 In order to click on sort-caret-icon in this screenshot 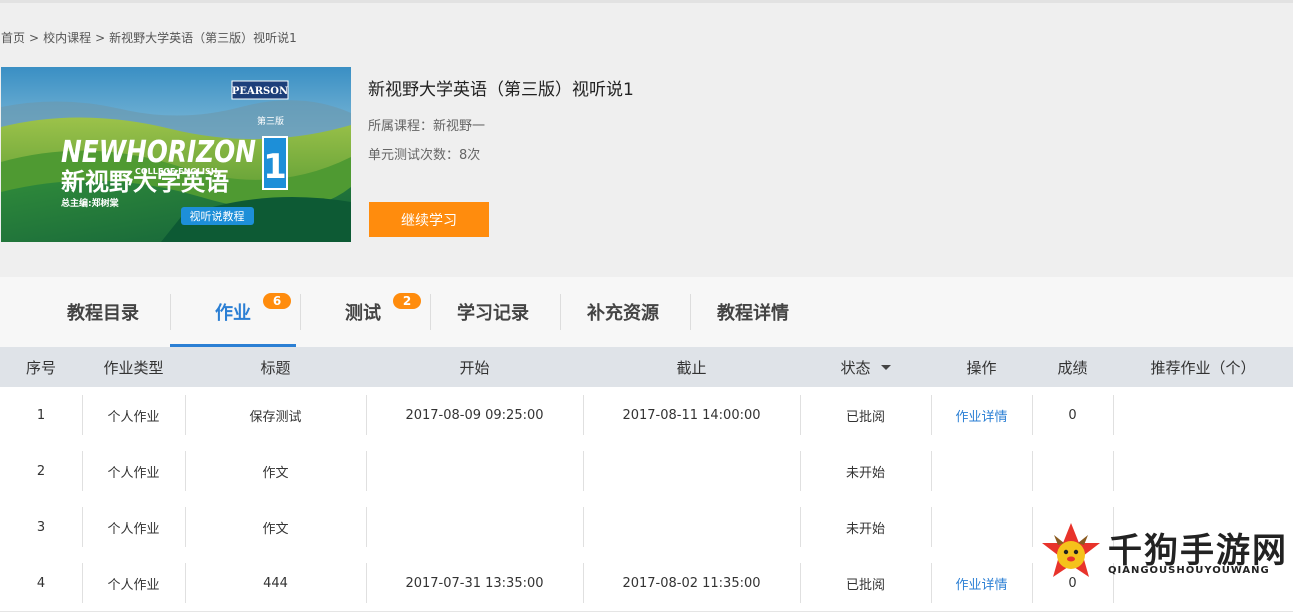, I will do `click(885, 367)`.